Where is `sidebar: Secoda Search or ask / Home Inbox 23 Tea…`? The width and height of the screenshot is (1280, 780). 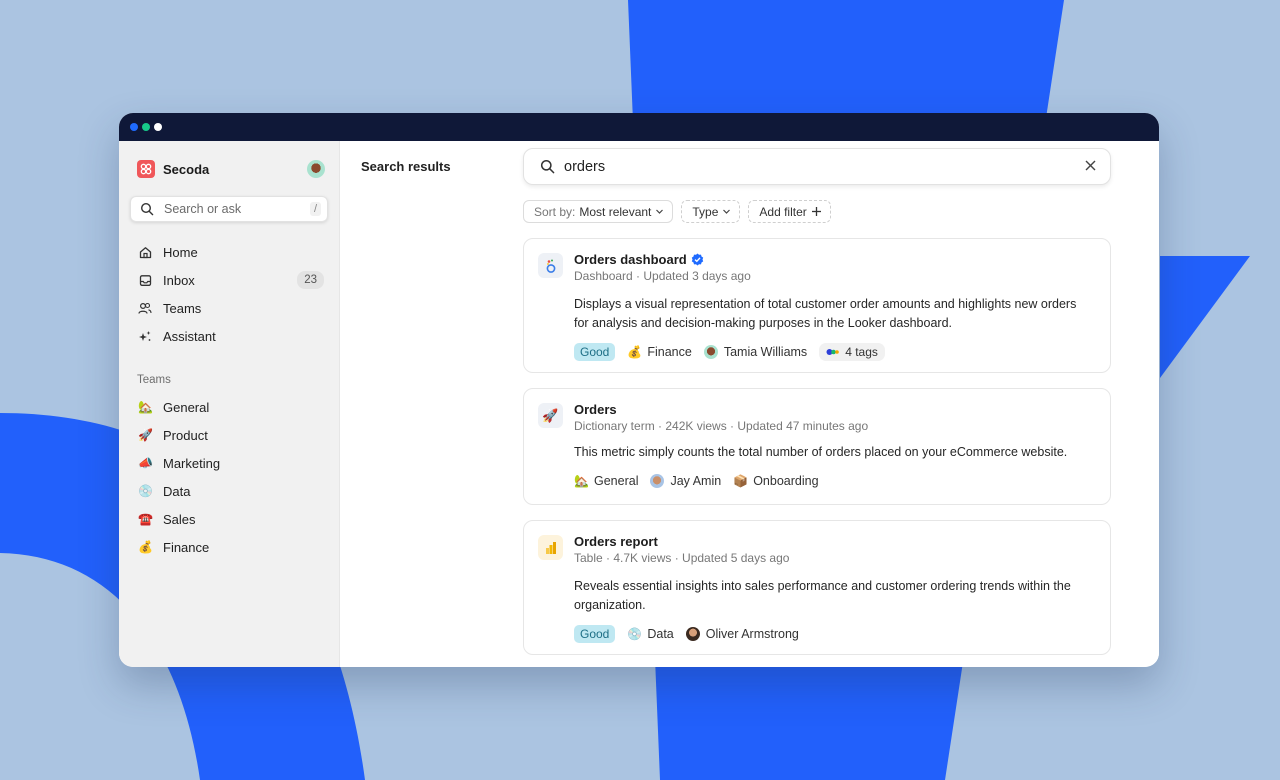 sidebar: Secoda Search or ask / Home Inbox 23 Tea… is located at coordinates (229, 404).